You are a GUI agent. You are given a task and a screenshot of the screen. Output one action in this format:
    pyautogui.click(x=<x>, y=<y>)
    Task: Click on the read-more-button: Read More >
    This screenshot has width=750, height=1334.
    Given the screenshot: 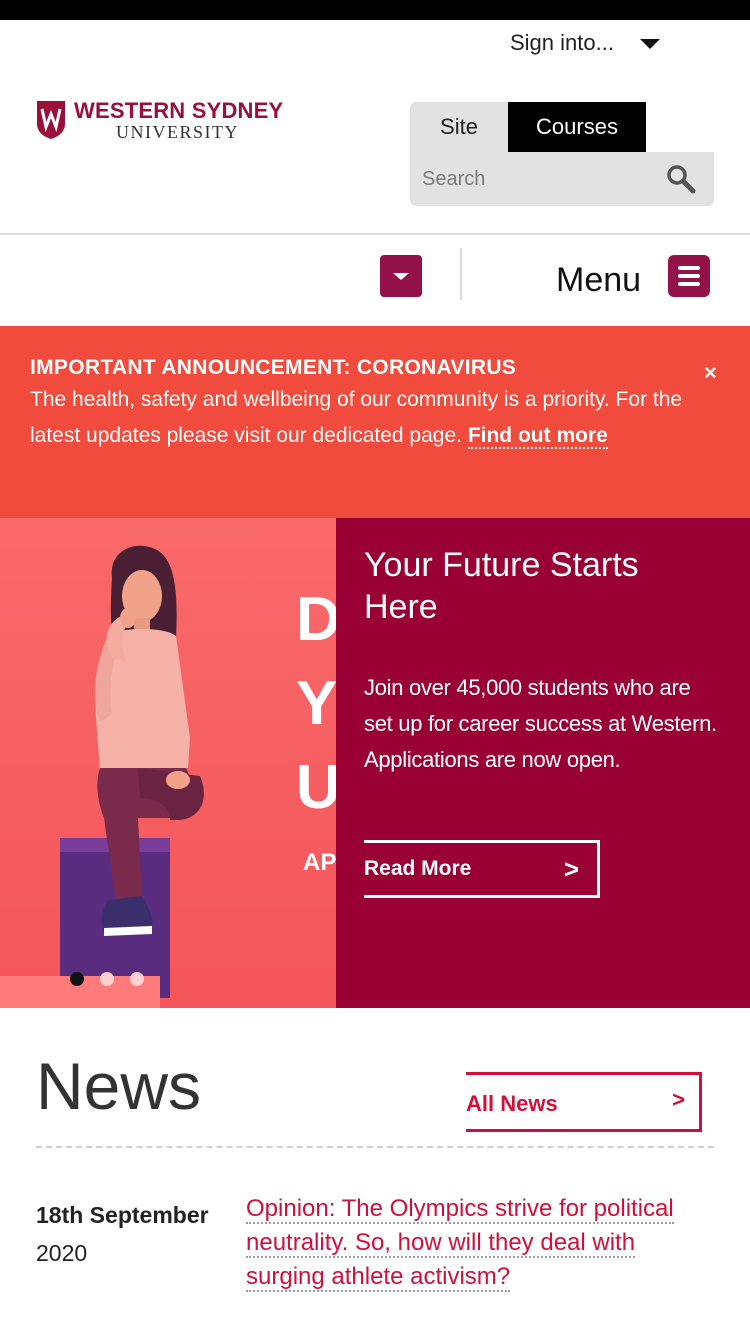 What is the action you would take?
    pyautogui.click(x=482, y=869)
    